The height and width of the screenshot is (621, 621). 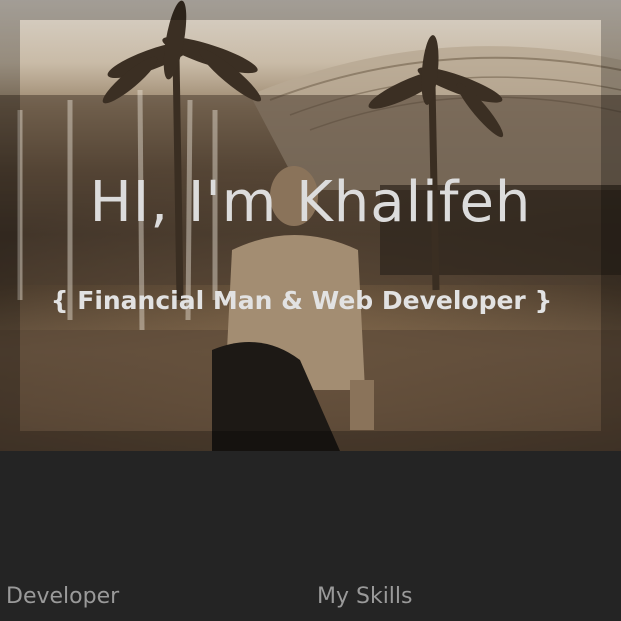 I want to click on hero-subtitle: { Financial Man & Web Developer }, so click(x=301, y=300).